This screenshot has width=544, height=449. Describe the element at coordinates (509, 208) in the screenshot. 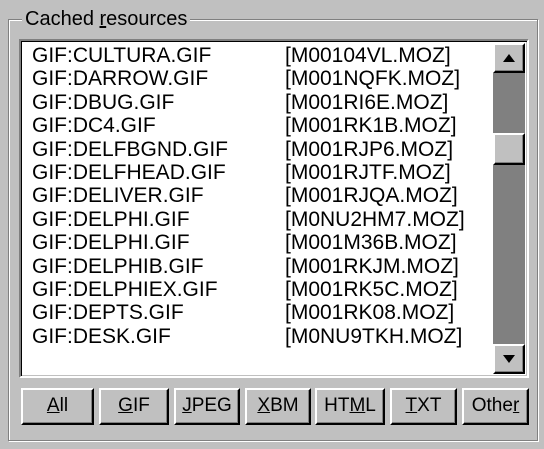

I see `vertical-scrollbar` at that location.